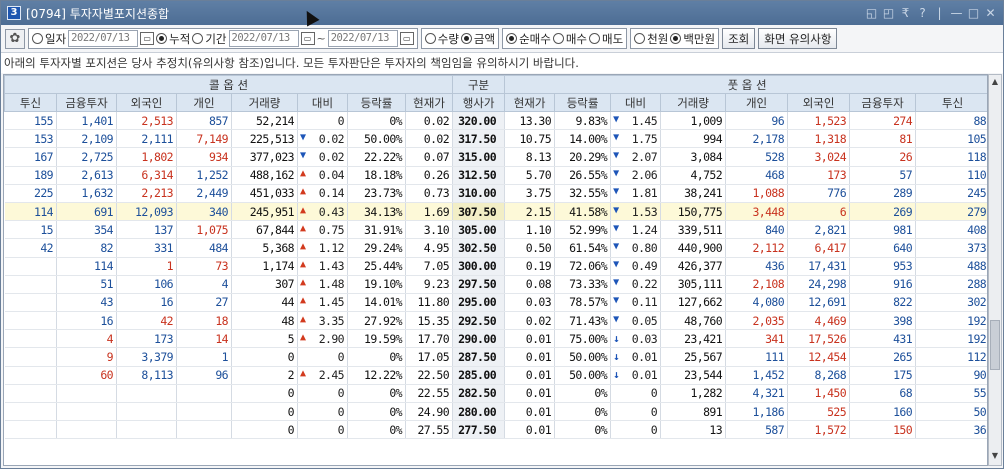  What do you see at coordinates (594, 38) in the screenshot?
I see `radio-sell-dot` at bounding box center [594, 38].